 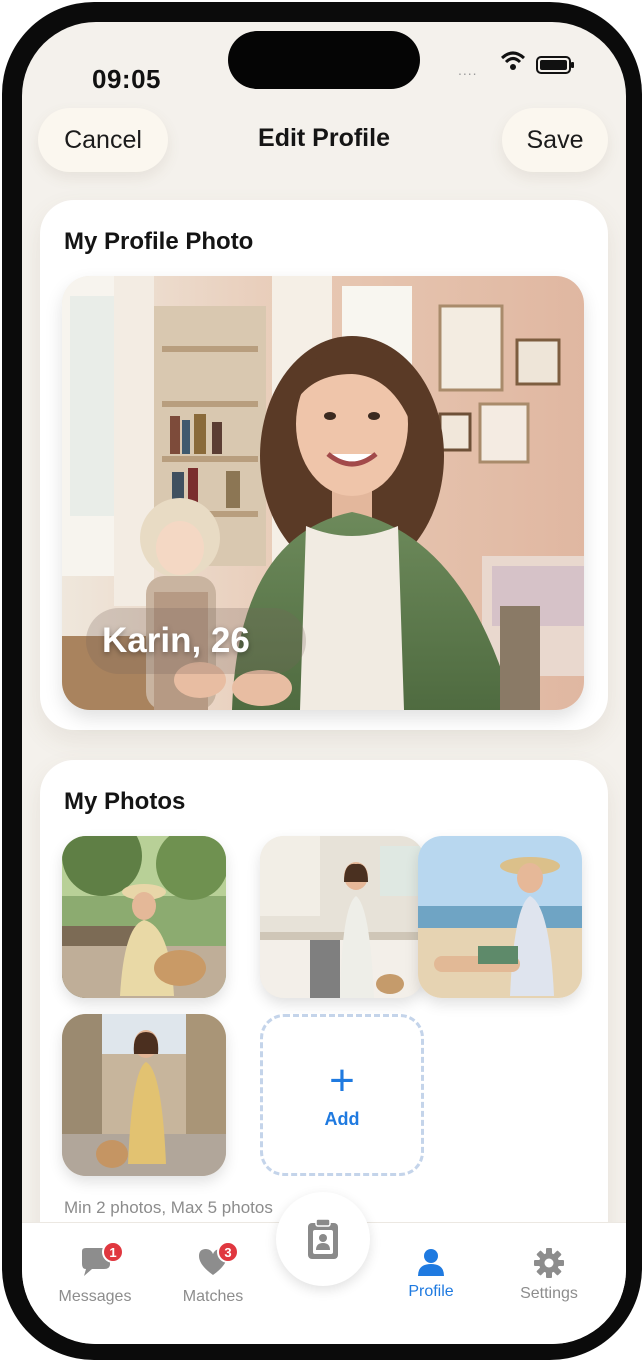 I want to click on gear-icon, so click(x=549, y=1263).